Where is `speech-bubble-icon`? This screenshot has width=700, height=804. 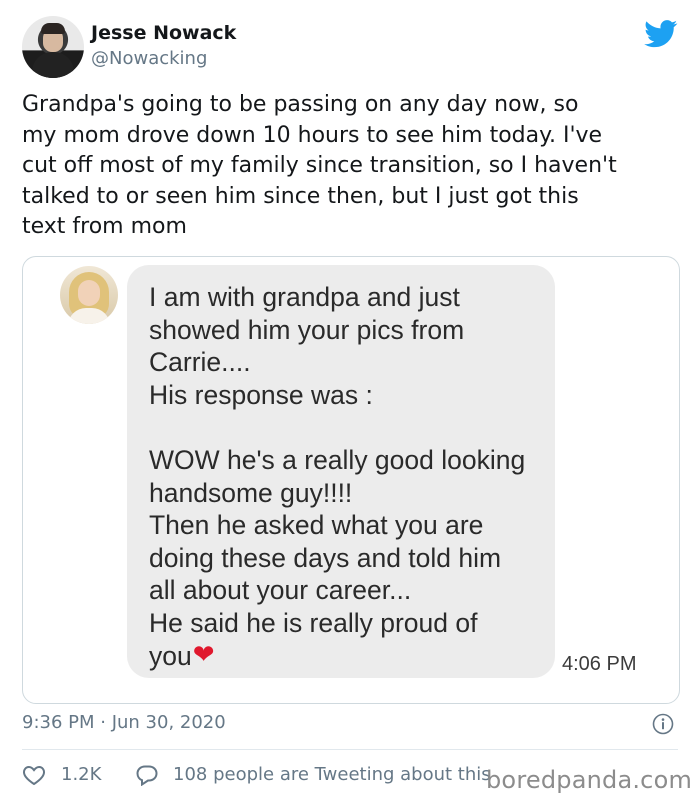
speech-bubble-icon is located at coordinates (147, 775).